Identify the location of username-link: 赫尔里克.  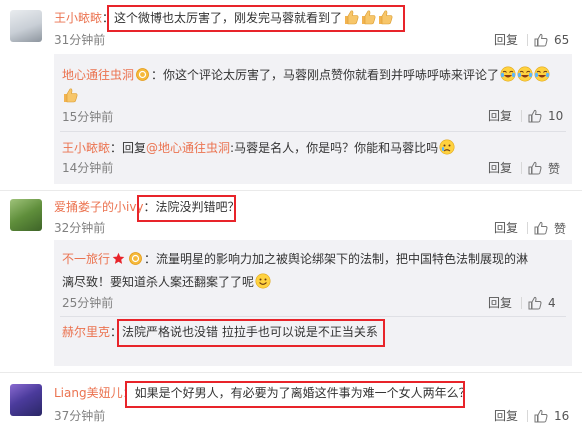
(86, 332).